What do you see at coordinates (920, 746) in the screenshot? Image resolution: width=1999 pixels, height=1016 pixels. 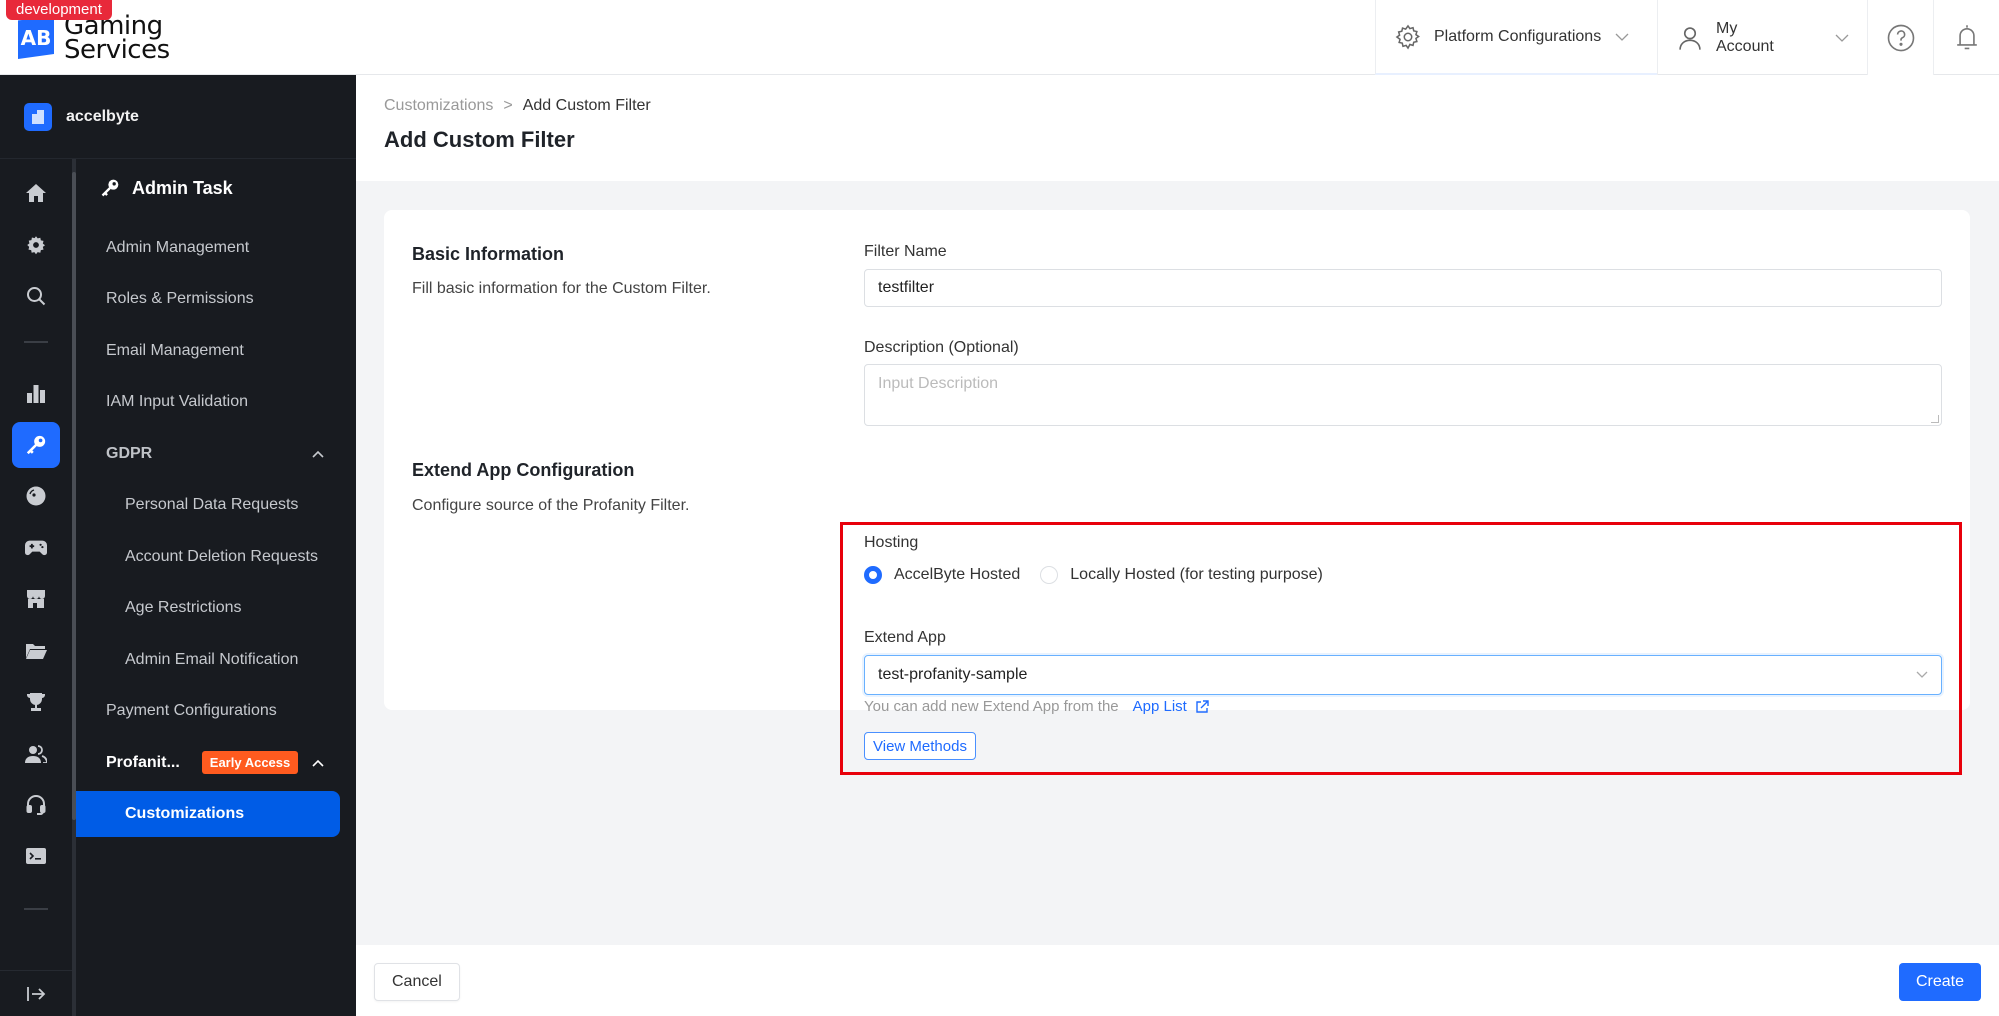 I see `view-methods-button: View Methods` at bounding box center [920, 746].